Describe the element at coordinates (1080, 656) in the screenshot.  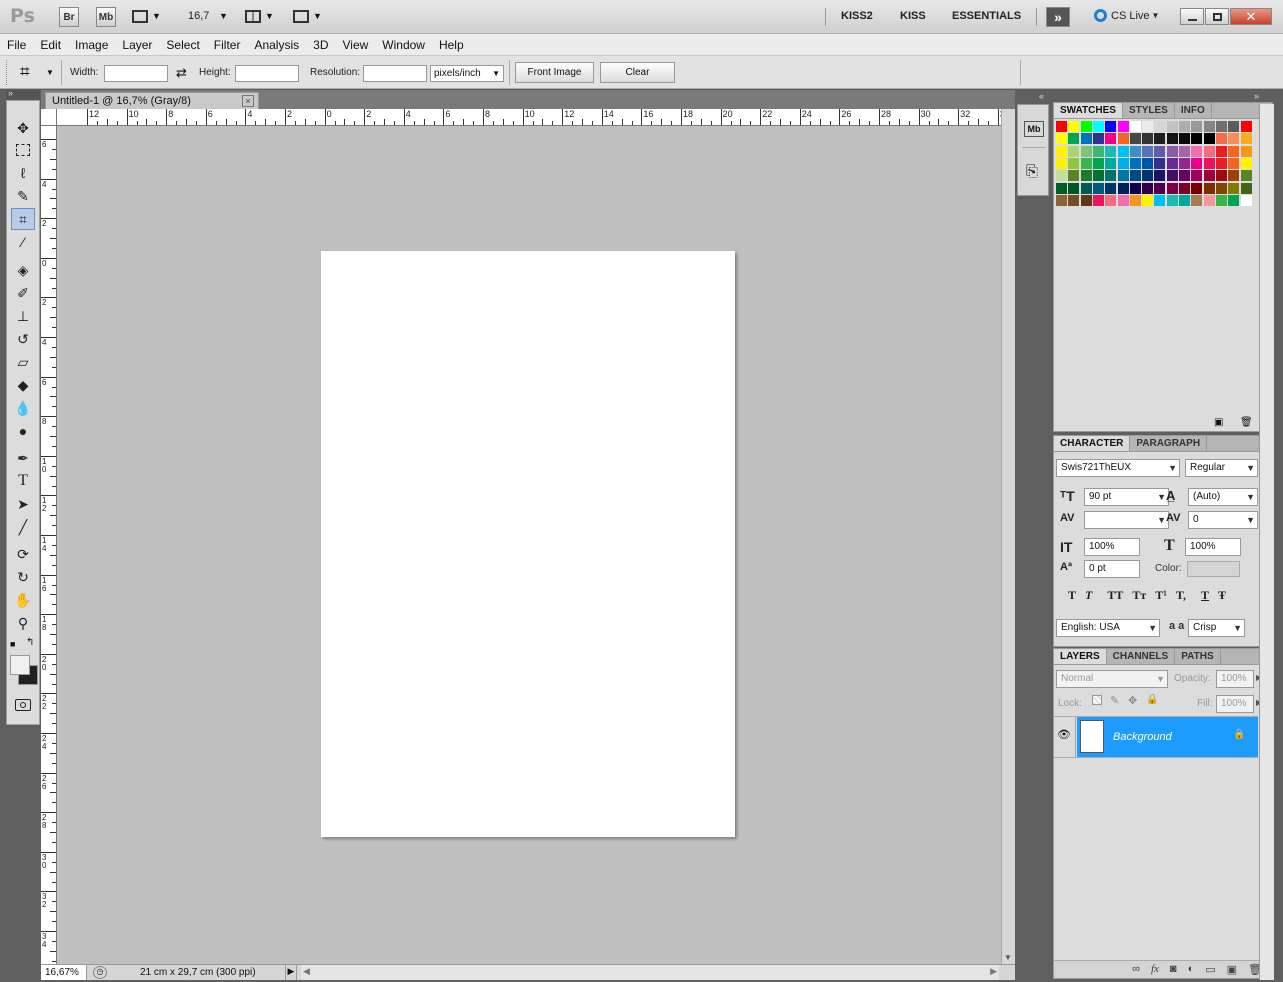
I see `tab-layers: LAYERS` at that location.